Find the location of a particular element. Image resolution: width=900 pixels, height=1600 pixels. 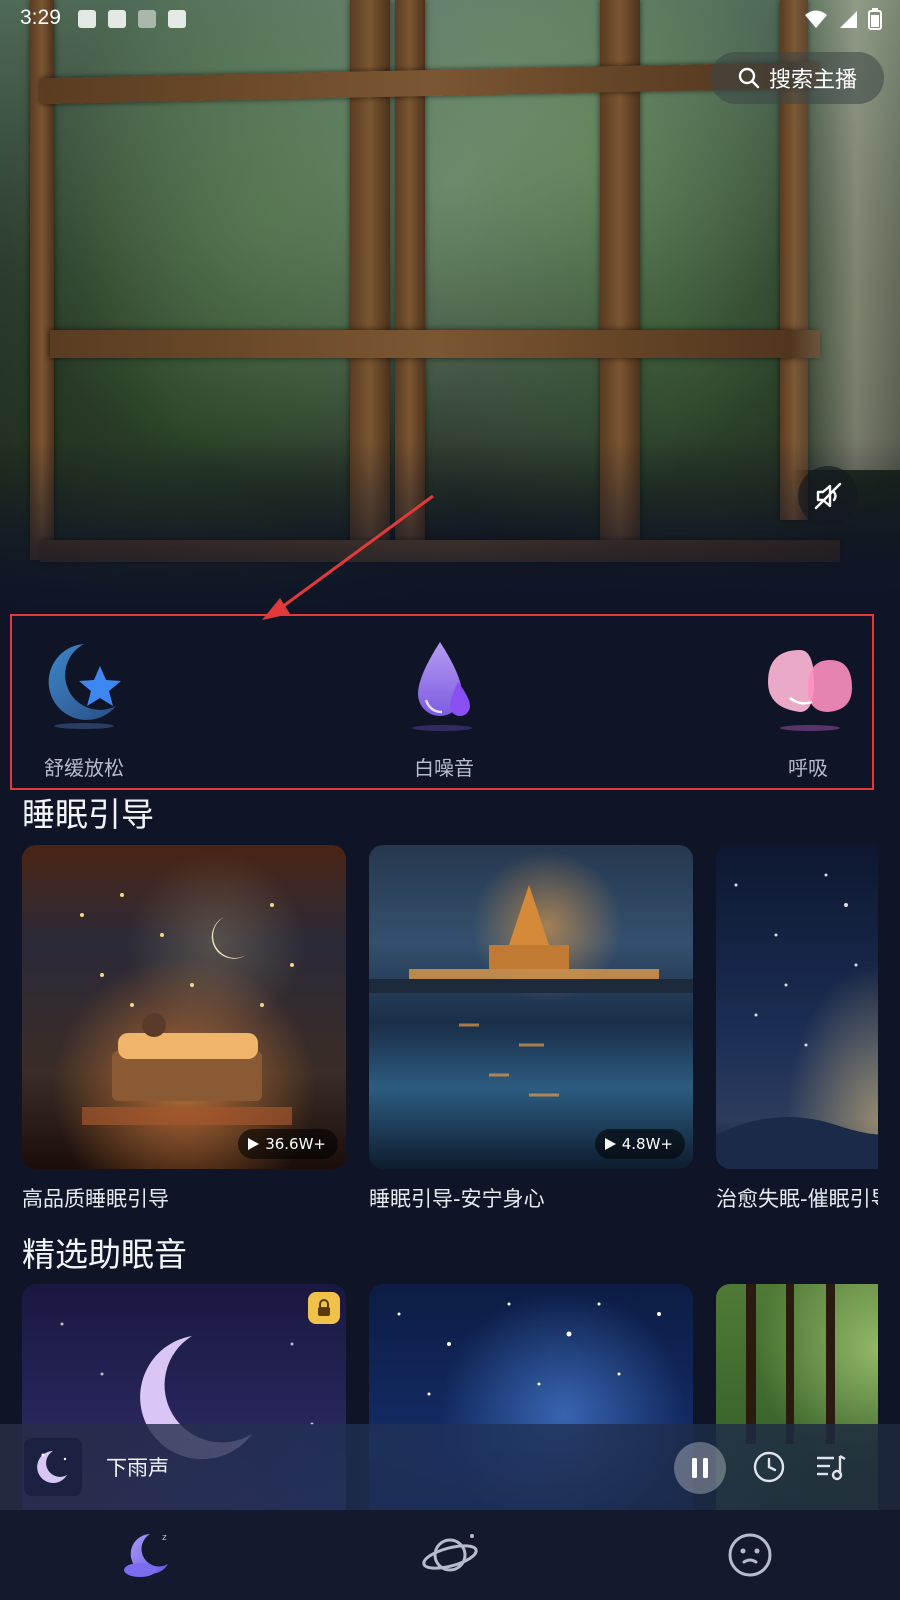

section-title-featured-sounds: 精选助眠音 is located at coordinates (104, 1254).